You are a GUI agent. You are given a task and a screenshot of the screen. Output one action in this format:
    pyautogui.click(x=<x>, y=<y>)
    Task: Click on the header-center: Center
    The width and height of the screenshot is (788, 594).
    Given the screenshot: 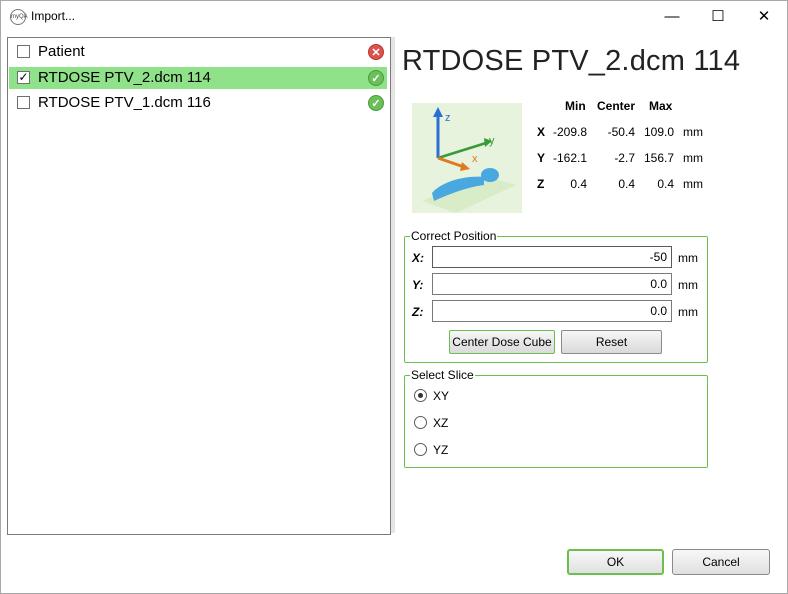 What is the action you would take?
    pyautogui.click(x=616, y=106)
    